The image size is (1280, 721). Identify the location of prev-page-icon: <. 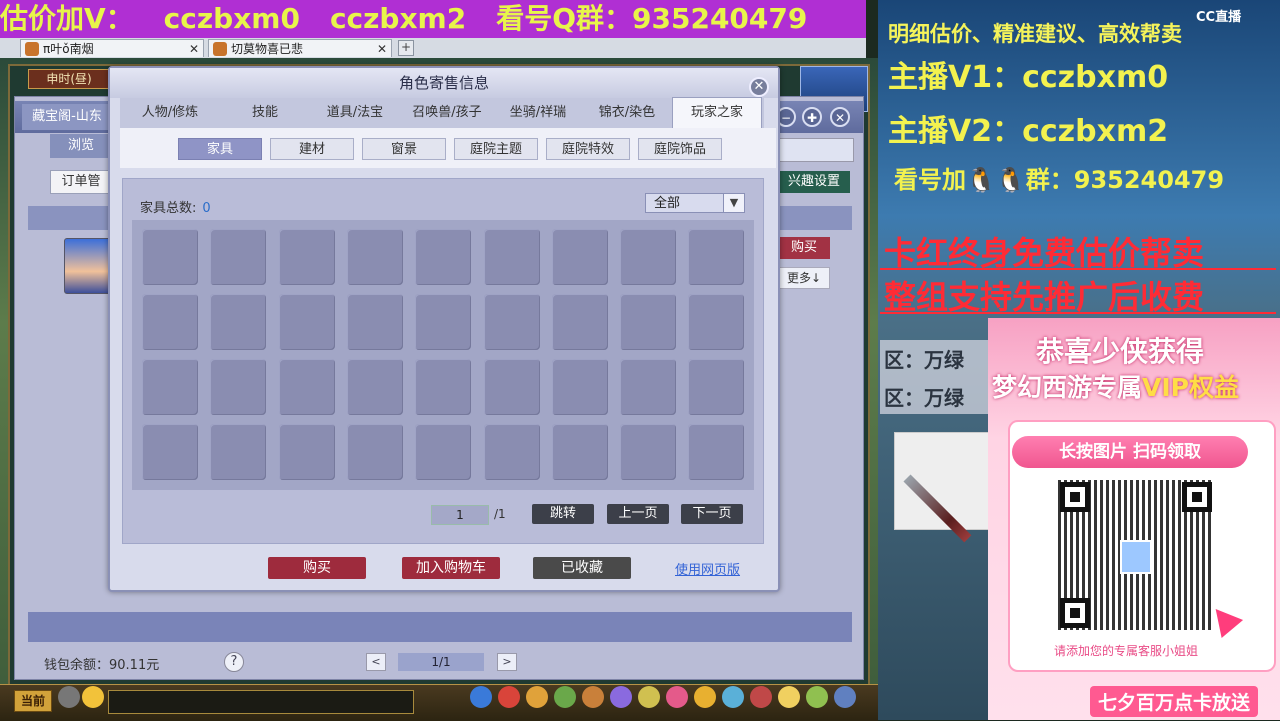
(376, 662).